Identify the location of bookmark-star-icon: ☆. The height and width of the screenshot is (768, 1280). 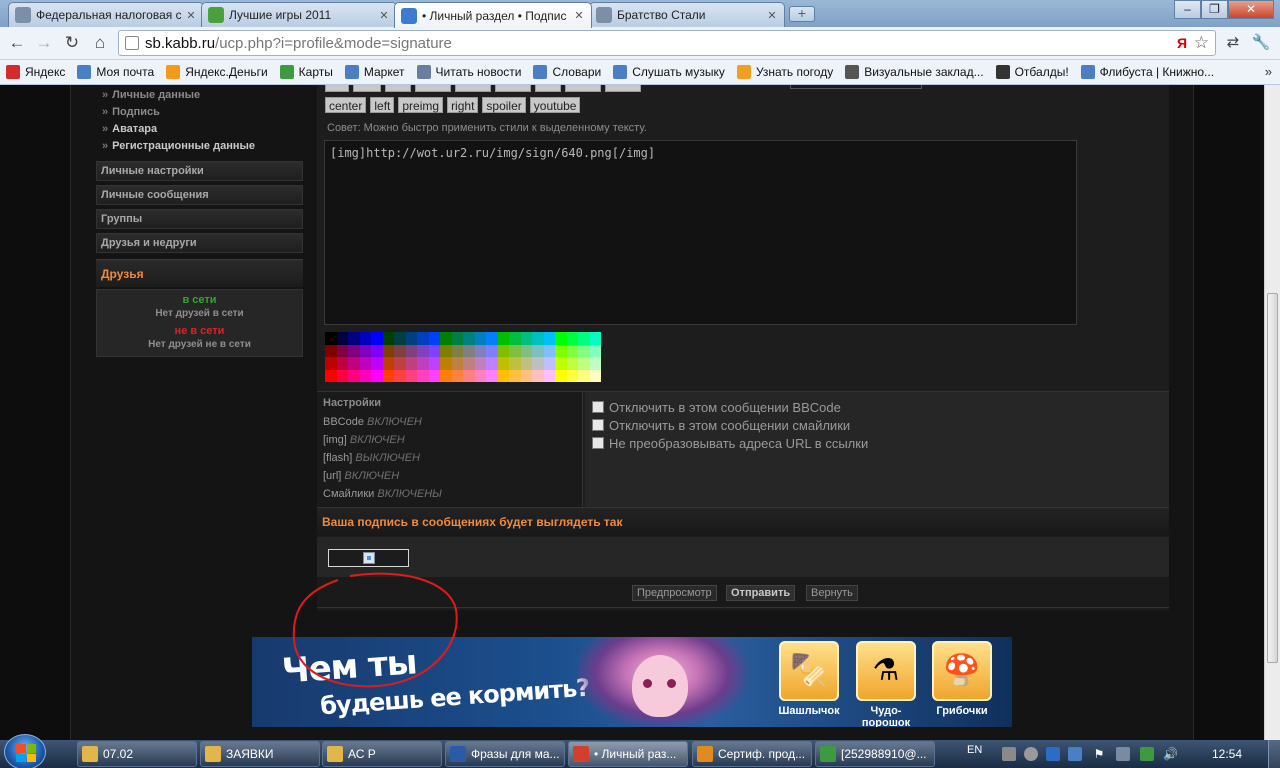
(1201, 43).